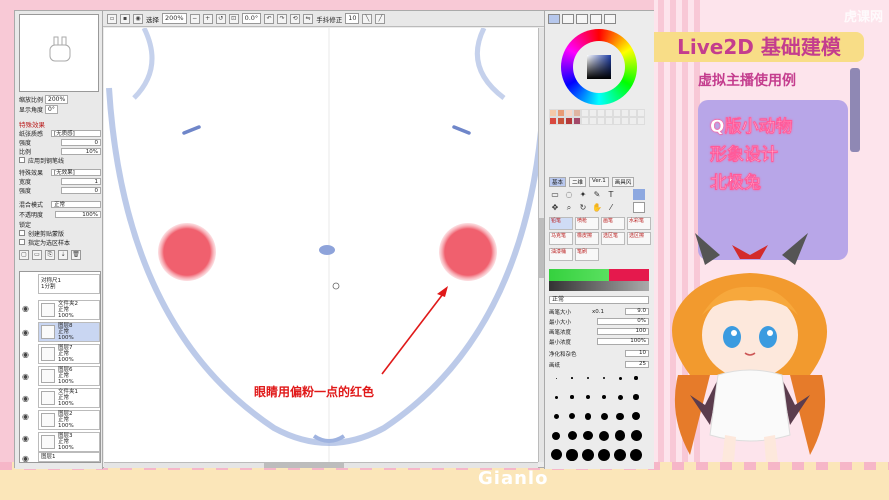  What do you see at coordinates (352, 18) in the screenshot?
I see `stabilizer-field: 10` at bounding box center [352, 18].